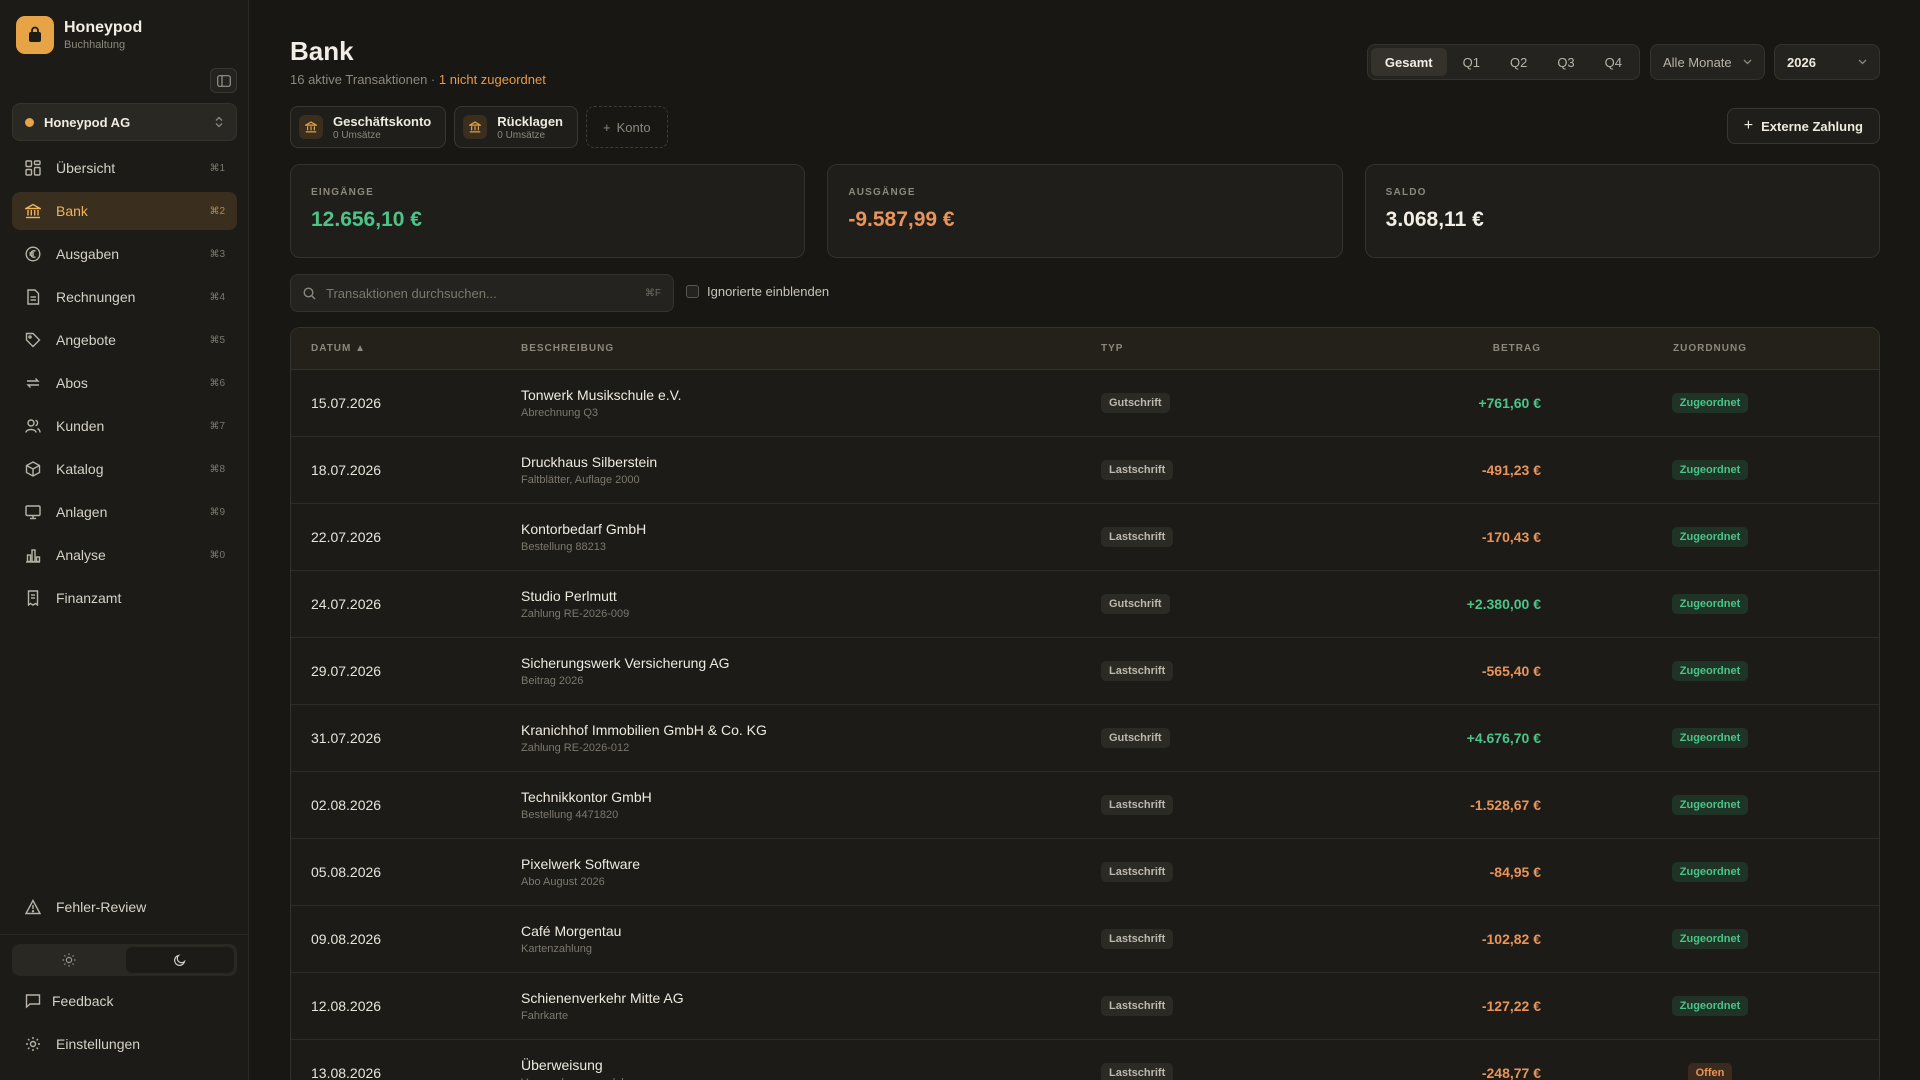  Describe the element at coordinates (1613, 62) in the screenshot. I see `tab-q4: Q4` at that location.